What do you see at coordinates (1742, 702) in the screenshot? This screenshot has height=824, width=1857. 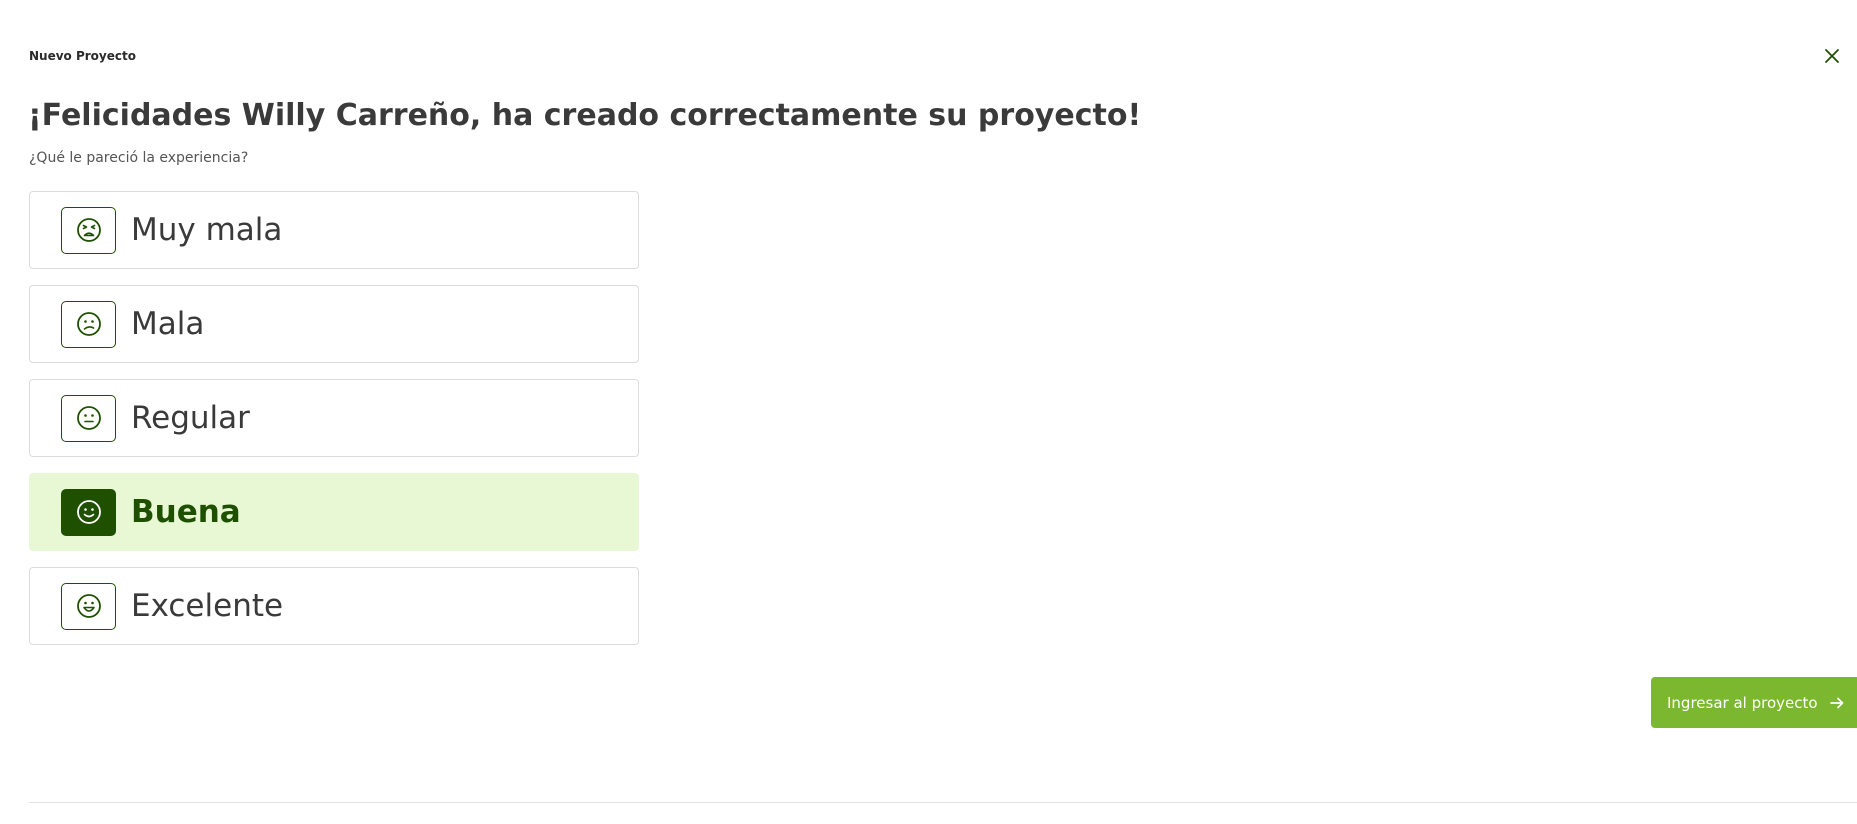 I see `enter-project-label: Ingresar al proyecto` at bounding box center [1742, 702].